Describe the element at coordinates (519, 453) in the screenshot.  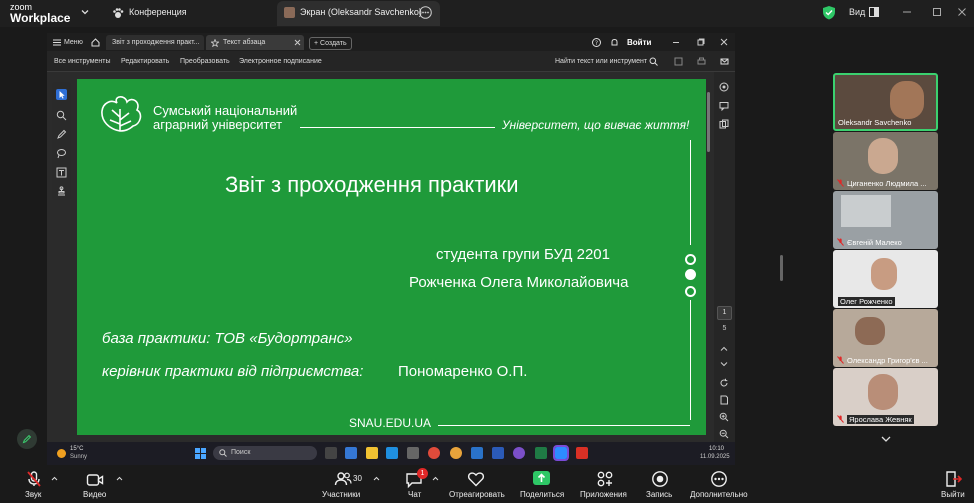
I see `viber-icon` at that location.